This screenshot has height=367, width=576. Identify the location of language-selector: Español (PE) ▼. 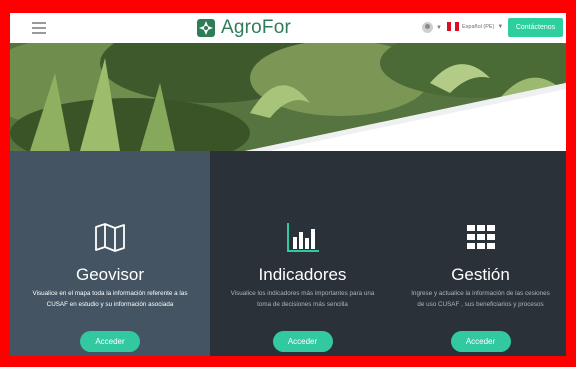
(475, 26).